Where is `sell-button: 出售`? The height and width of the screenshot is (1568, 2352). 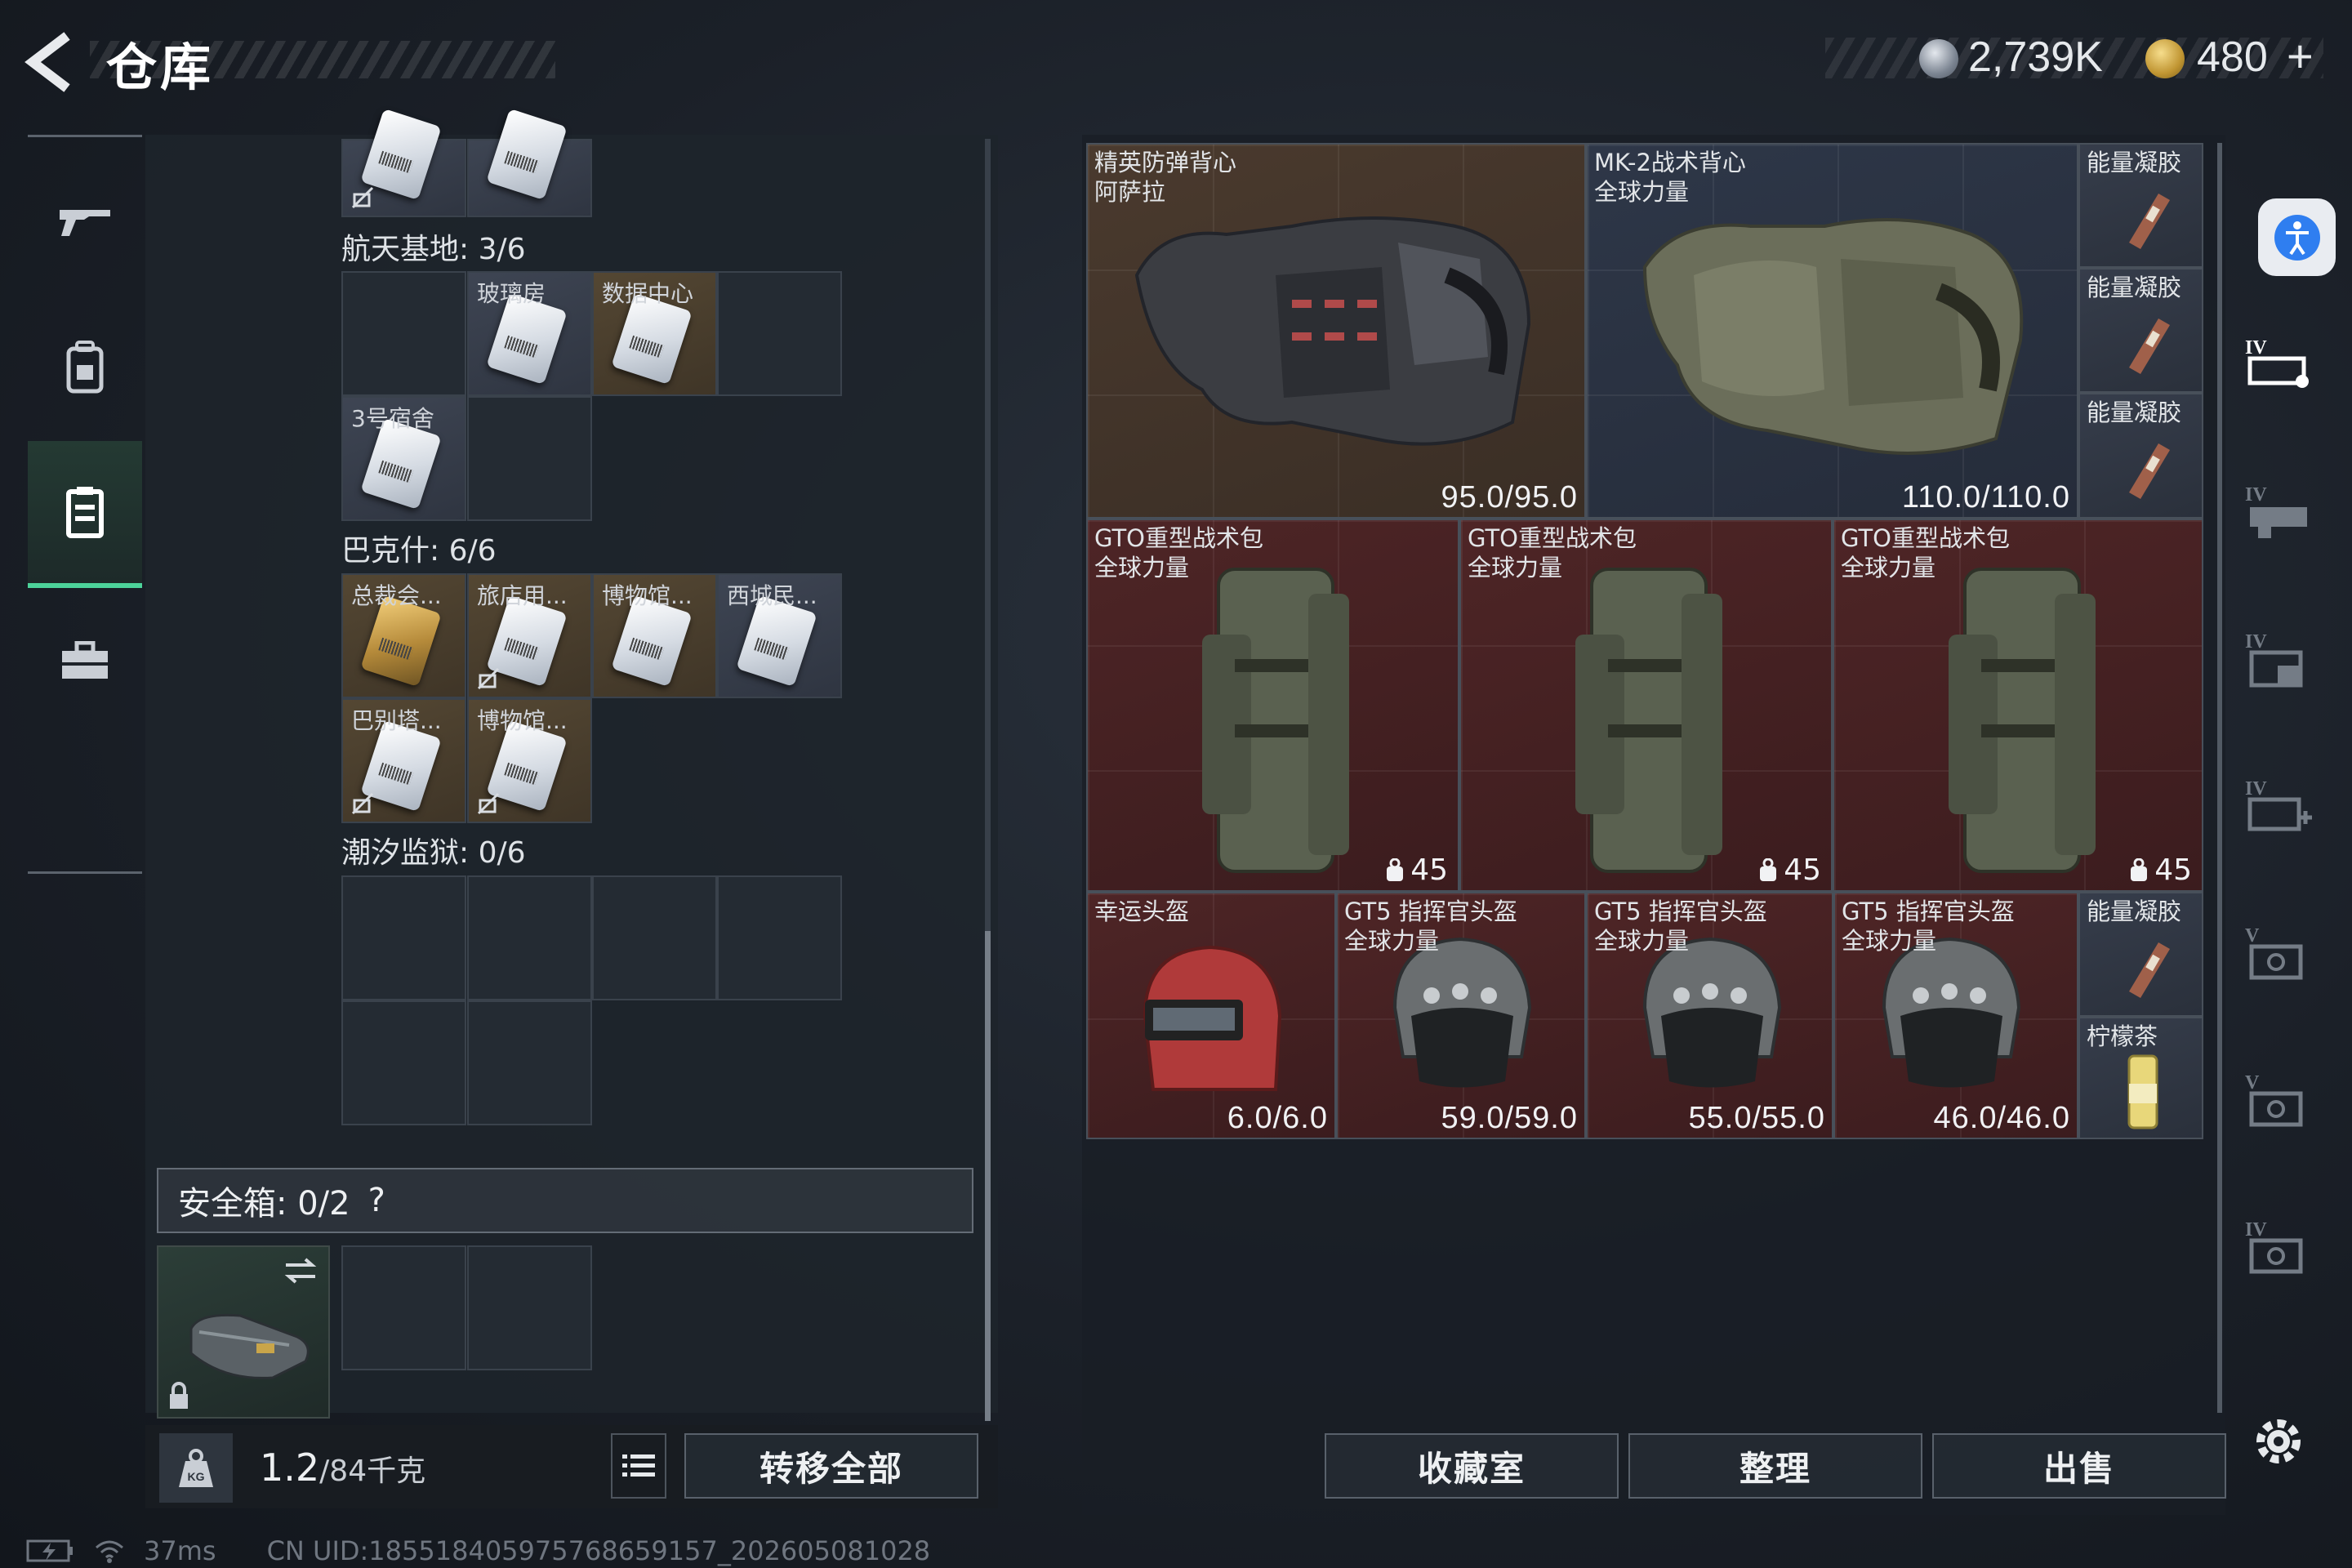 sell-button: 出售 is located at coordinates (2079, 1466).